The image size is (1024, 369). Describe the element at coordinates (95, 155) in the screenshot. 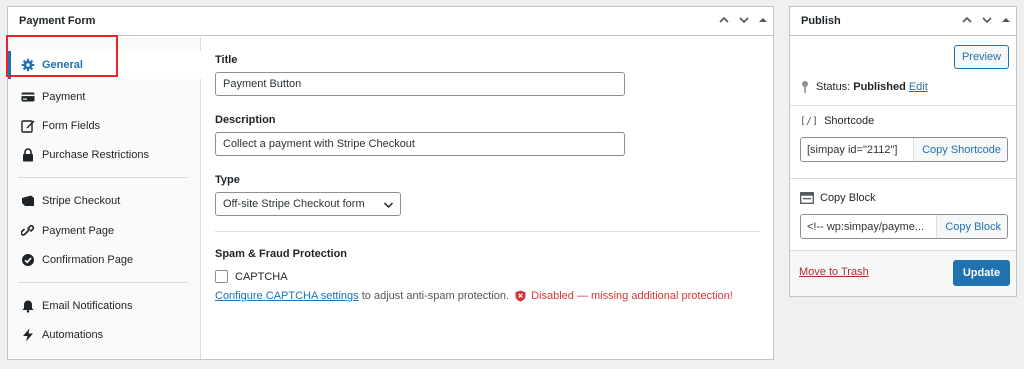

I see `tab-purchase-restrictions-label: Purchase Restrictions` at that location.